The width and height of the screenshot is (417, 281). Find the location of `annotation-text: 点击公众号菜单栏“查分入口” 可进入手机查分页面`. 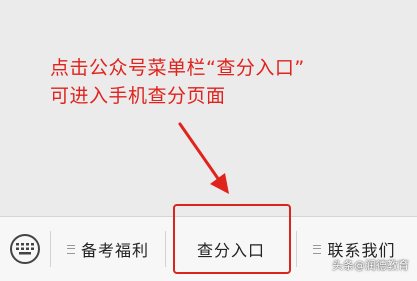

annotation-text: 点击公众号菜单栏“查分入口” 可进入手机查分页面 is located at coordinates (177, 82).